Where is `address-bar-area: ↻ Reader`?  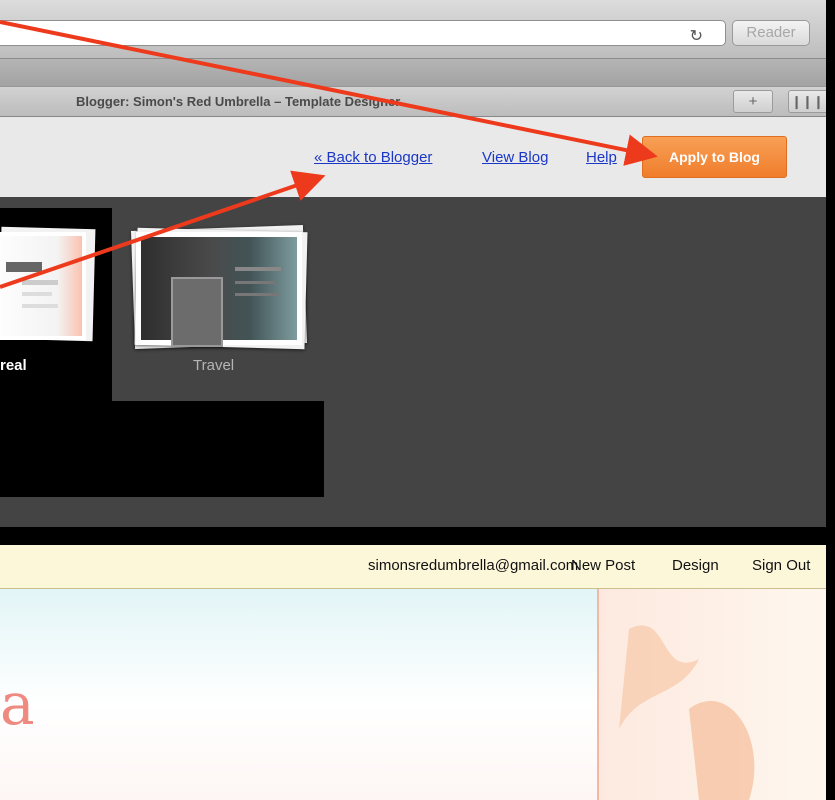 address-bar-area: ↻ Reader is located at coordinates (413, 29).